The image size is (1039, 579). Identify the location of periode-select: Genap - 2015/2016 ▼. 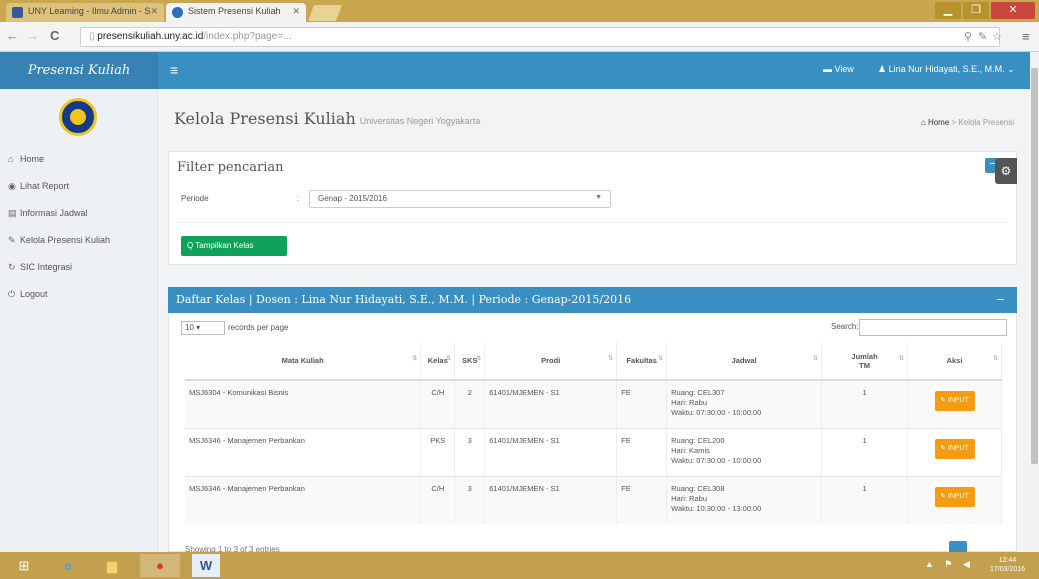
(460, 199).